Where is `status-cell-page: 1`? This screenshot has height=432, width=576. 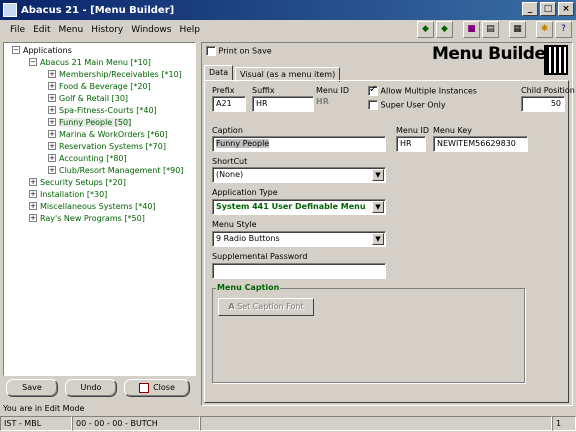
status-cell-page: 1 is located at coordinates (564, 423).